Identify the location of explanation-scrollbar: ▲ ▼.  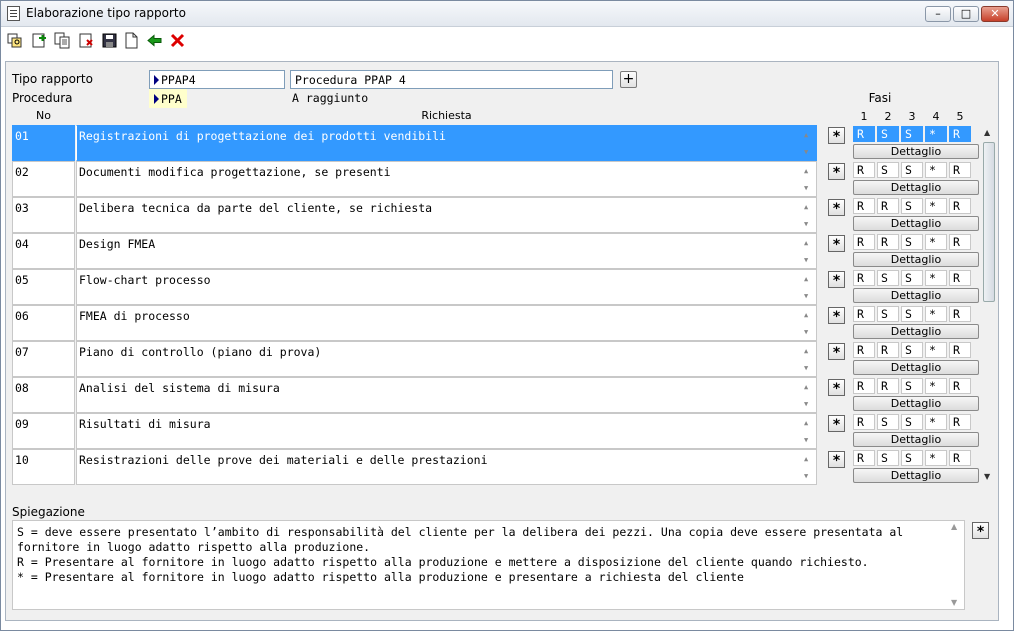
(956, 565).